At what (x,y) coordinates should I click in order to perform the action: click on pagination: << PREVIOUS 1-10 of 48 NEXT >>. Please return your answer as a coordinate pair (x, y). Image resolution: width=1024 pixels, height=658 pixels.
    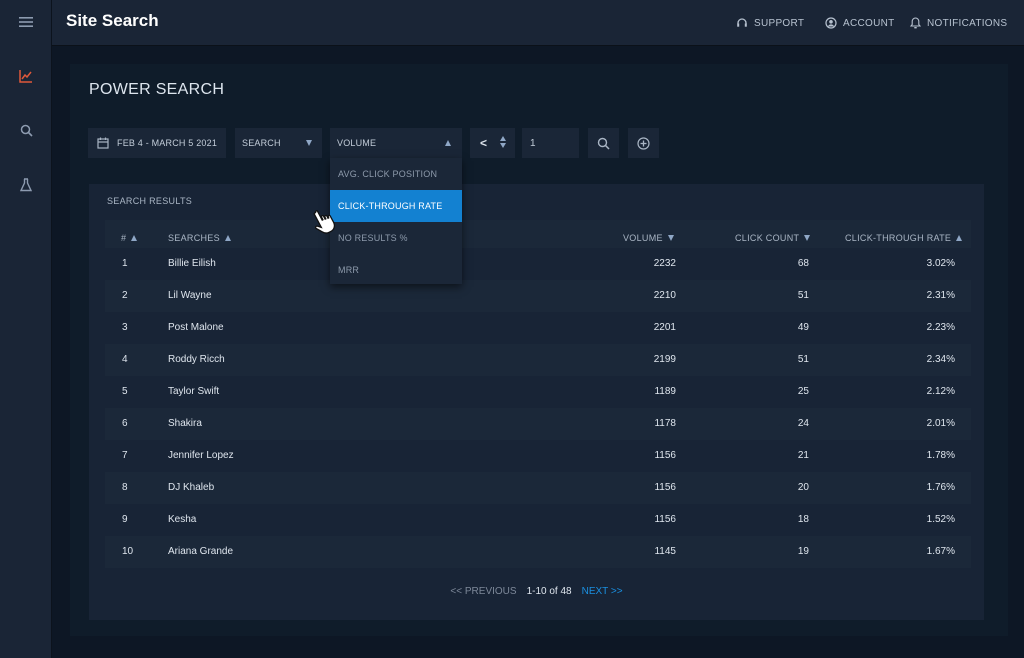
    Looking at the image, I should click on (536, 591).